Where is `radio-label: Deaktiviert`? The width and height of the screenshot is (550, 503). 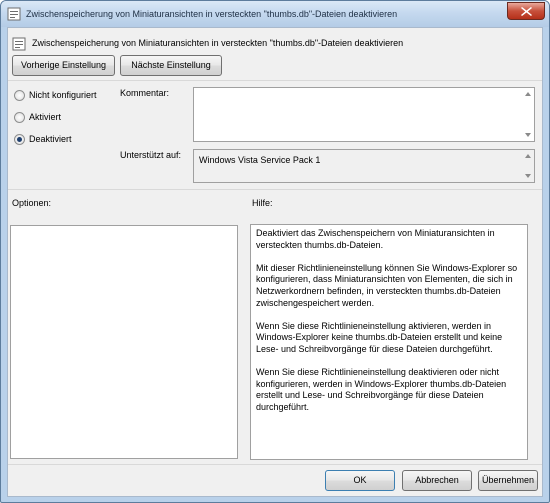 radio-label: Deaktiviert is located at coordinates (50, 139).